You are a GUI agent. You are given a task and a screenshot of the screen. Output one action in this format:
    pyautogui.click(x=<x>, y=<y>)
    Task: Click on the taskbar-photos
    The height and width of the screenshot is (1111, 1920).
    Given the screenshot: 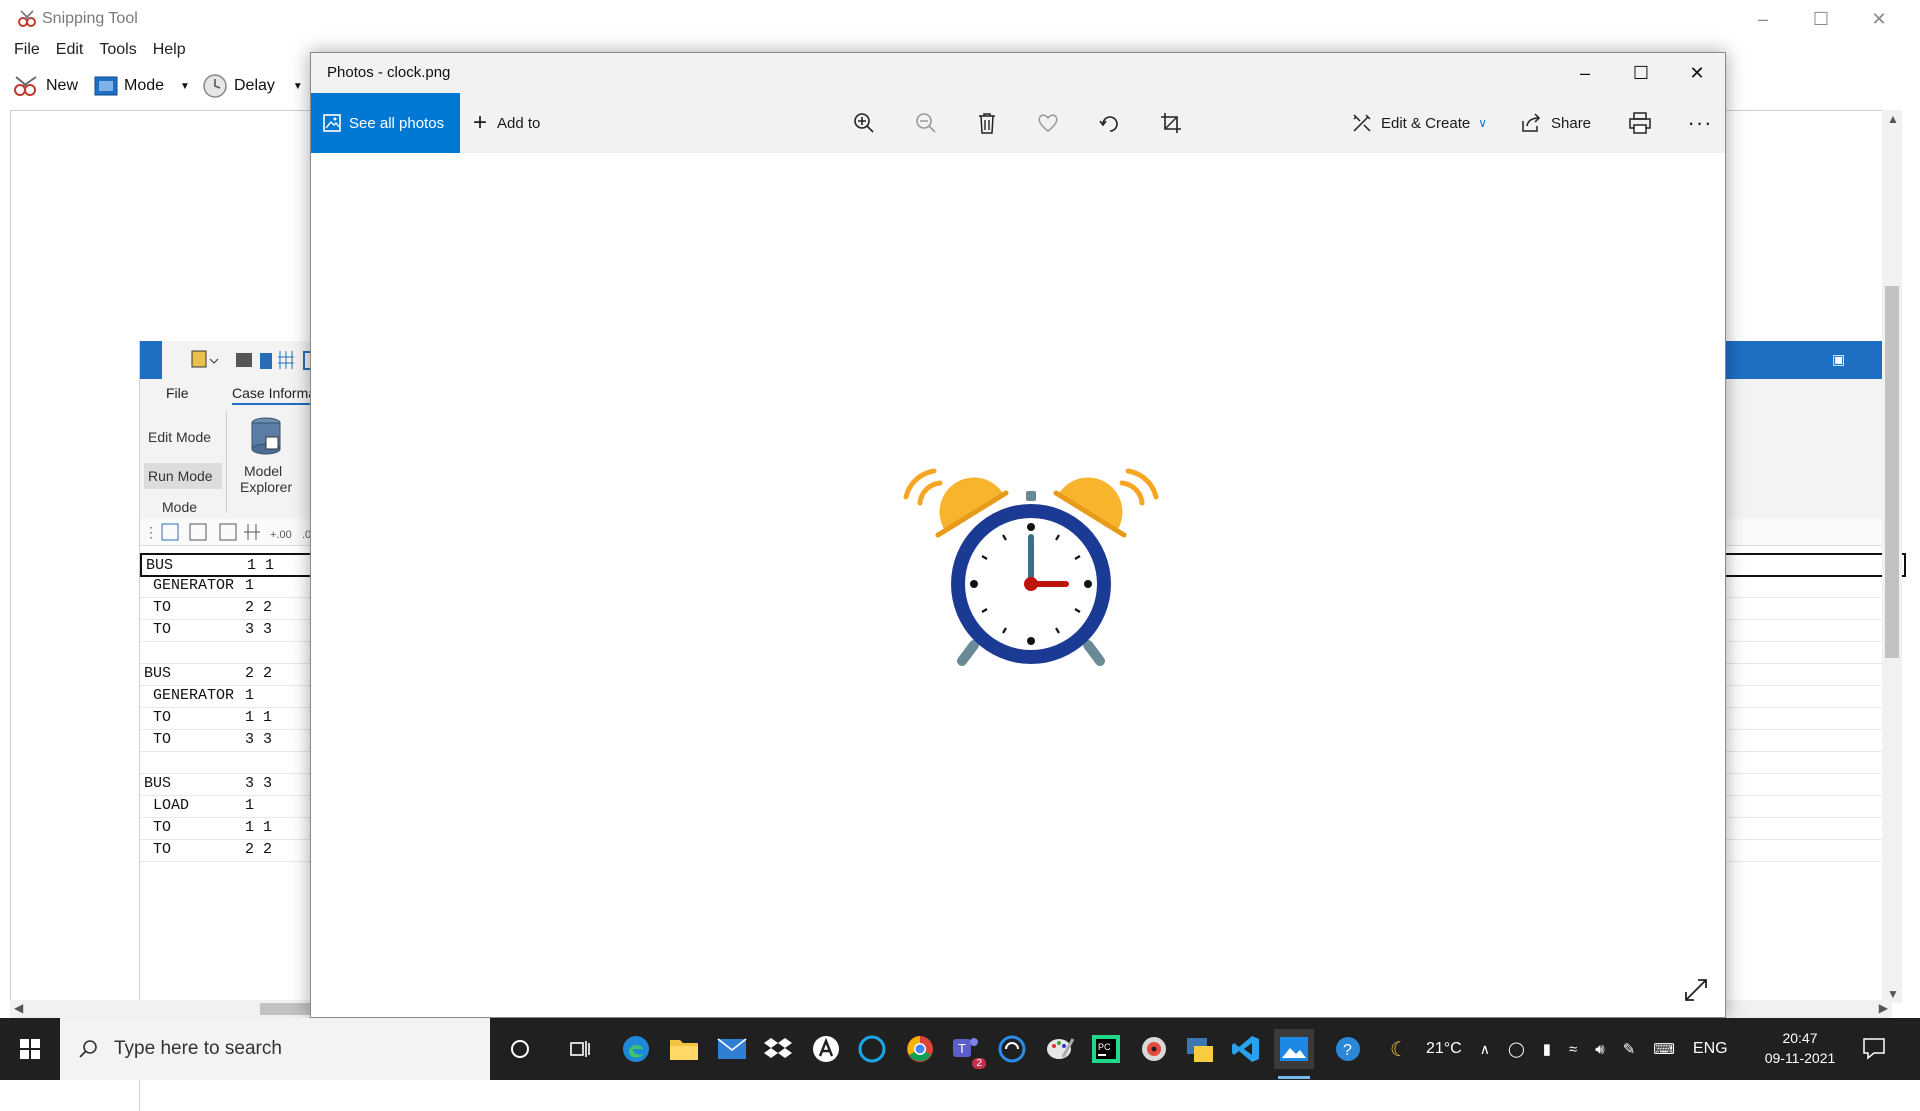 What is the action you would take?
    pyautogui.click(x=1294, y=1054)
    